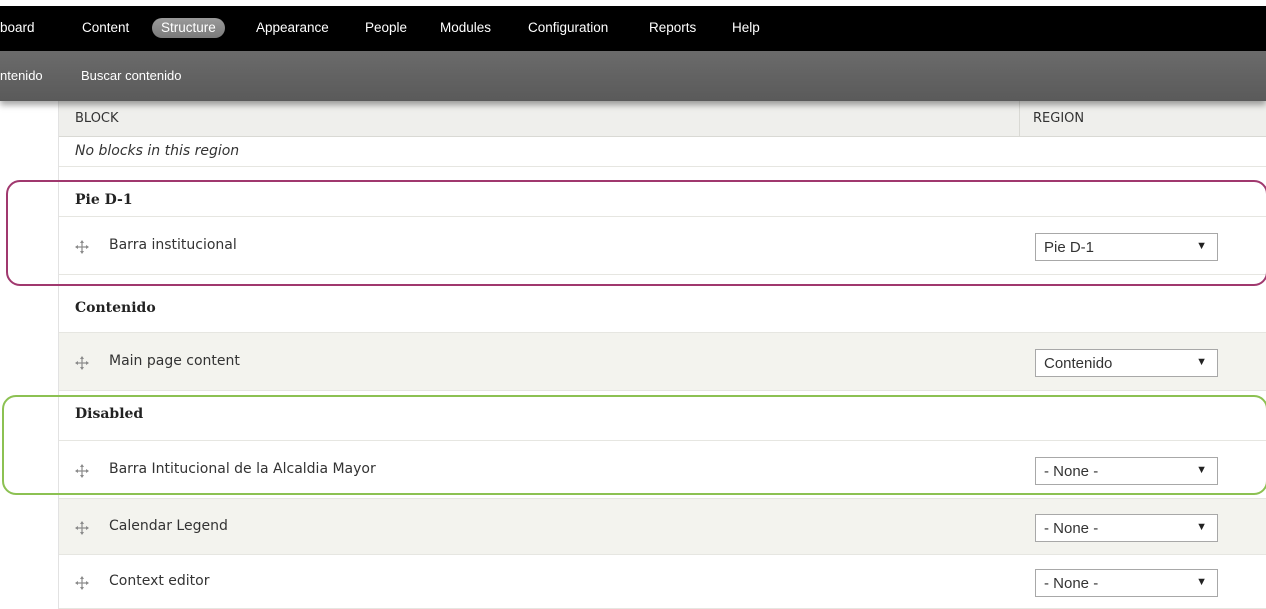  I want to click on table-header: BLOCK REGION, so click(662, 119).